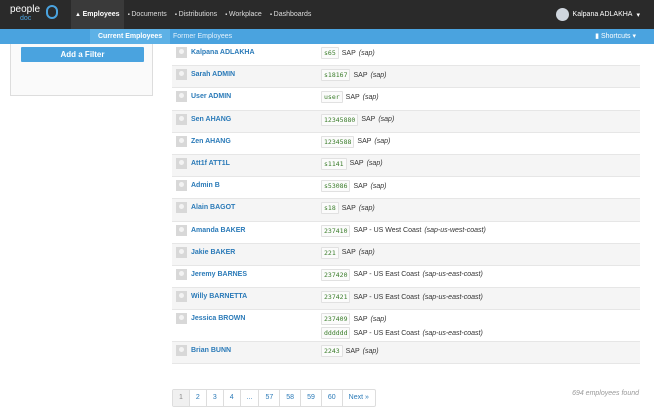 The width and height of the screenshot is (654, 409). I want to click on employee-name-link: Jakie BAKER, so click(256, 256).